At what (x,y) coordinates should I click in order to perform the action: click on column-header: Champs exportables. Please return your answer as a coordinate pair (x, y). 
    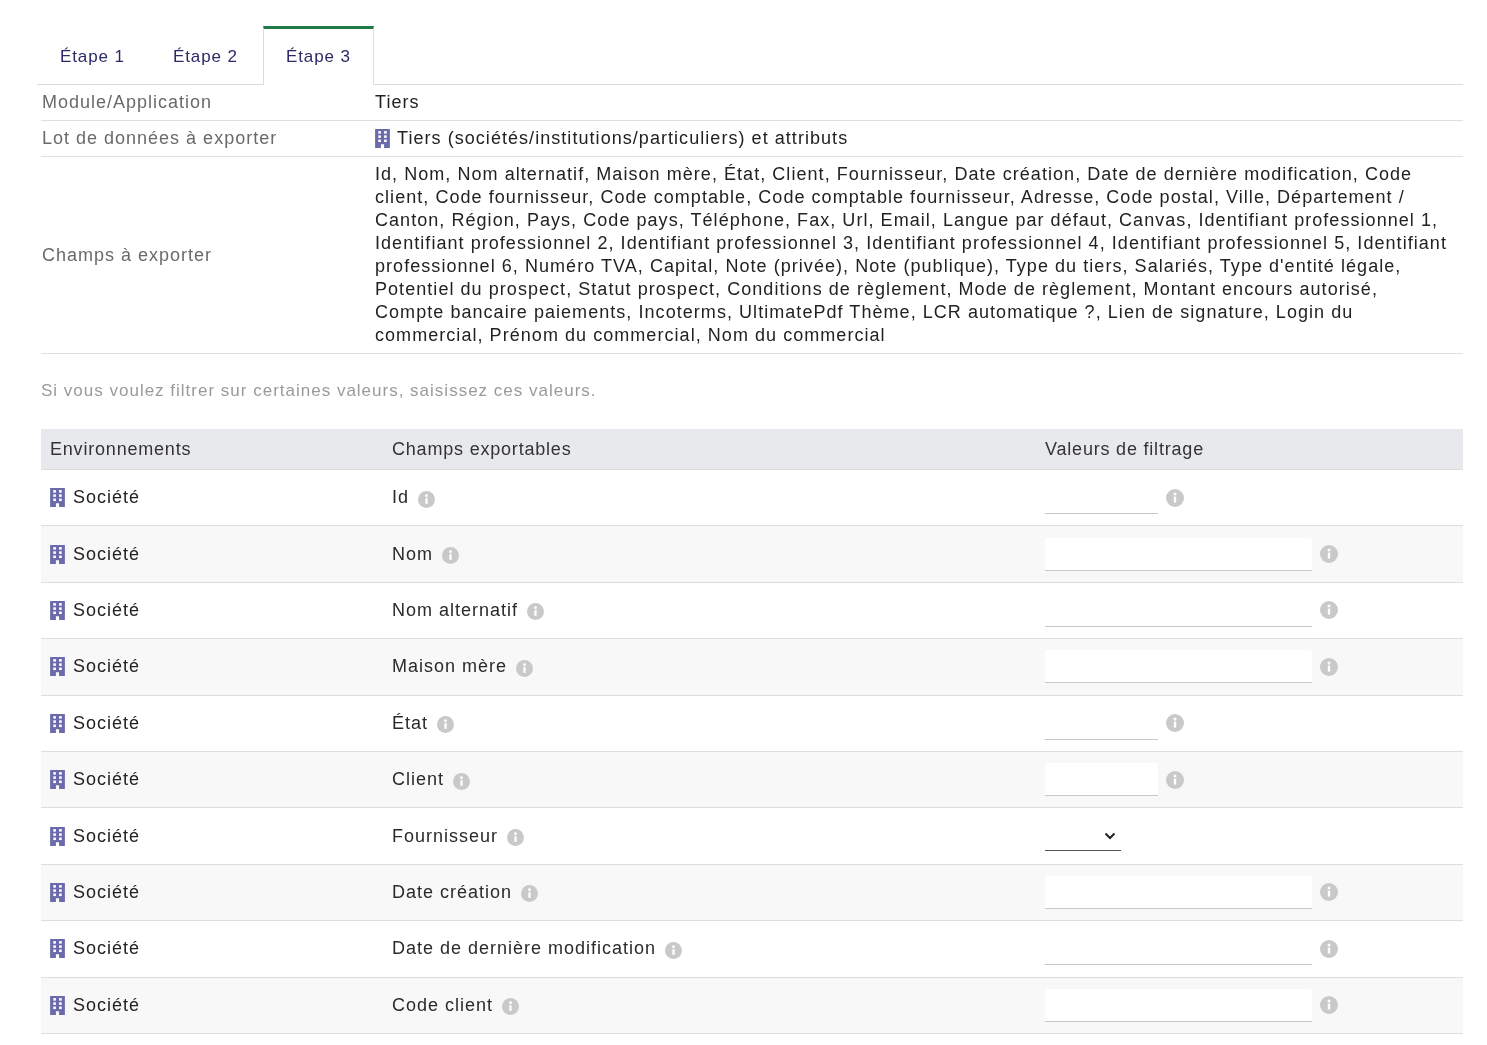
    Looking at the image, I should click on (482, 448).